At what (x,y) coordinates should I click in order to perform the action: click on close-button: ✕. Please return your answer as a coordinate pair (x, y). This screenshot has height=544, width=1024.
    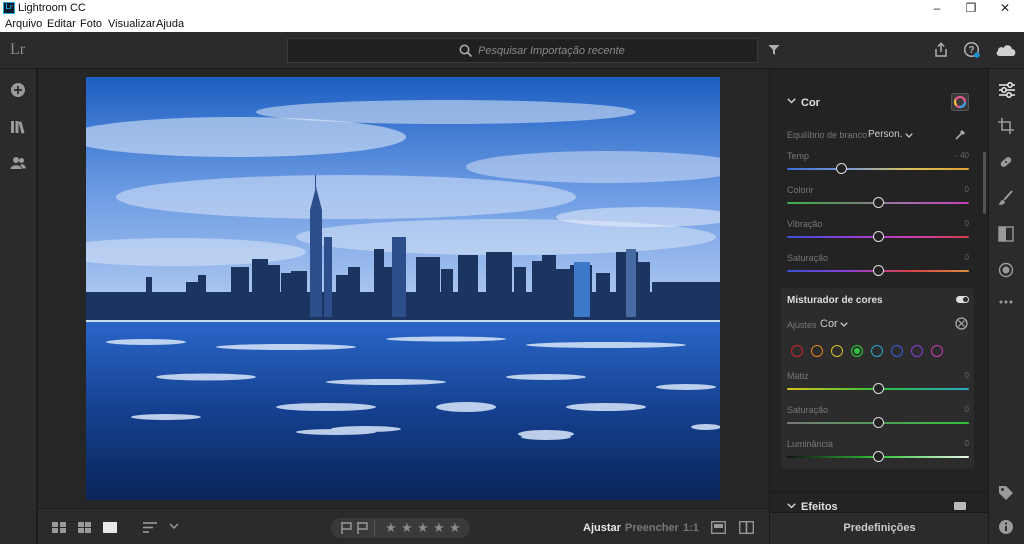
    Looking at the image, I should click on (1005, 8).